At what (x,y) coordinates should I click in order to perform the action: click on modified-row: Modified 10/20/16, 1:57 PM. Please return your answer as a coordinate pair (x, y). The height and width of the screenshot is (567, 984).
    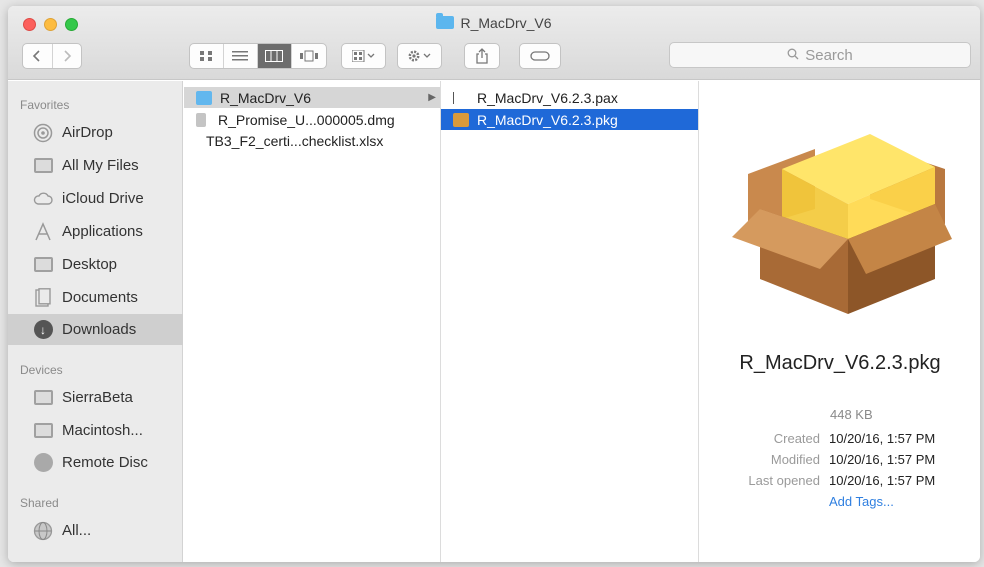
    Looking at the image, I should click on (840, 462).